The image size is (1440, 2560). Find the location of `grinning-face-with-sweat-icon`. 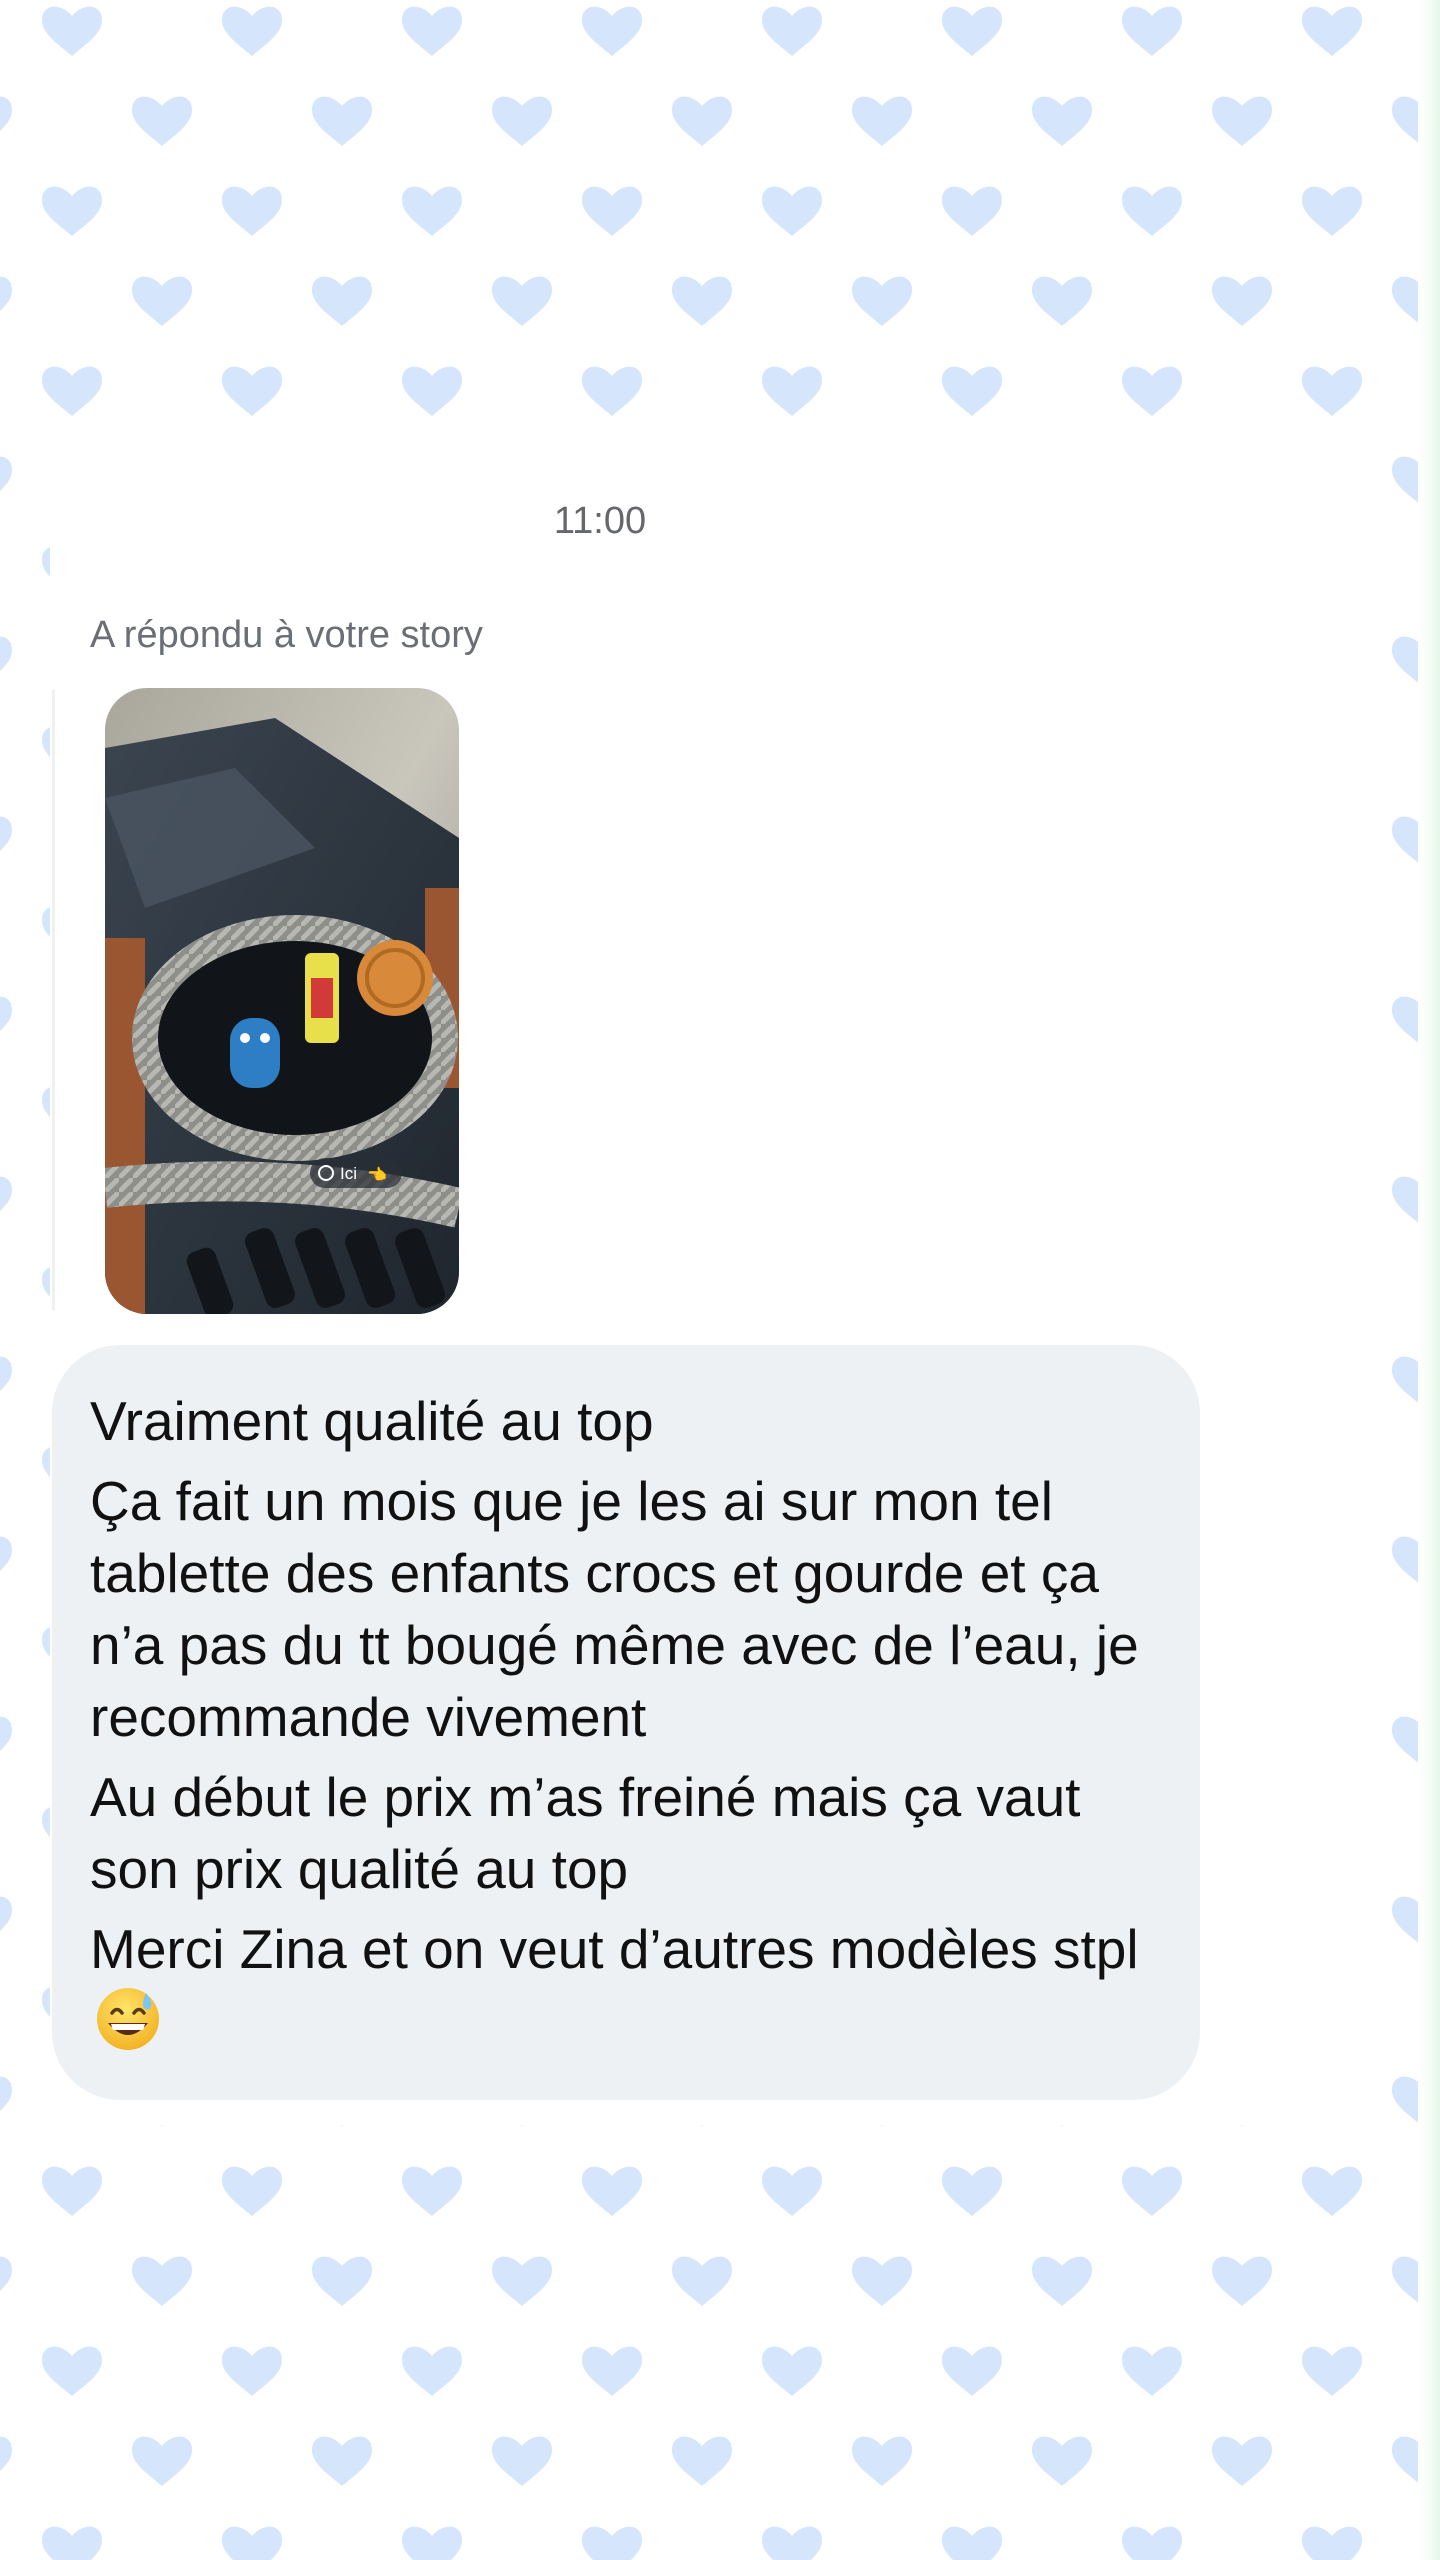

grinning-face-with-sweat-icon is located at coordinates (128, 2019).